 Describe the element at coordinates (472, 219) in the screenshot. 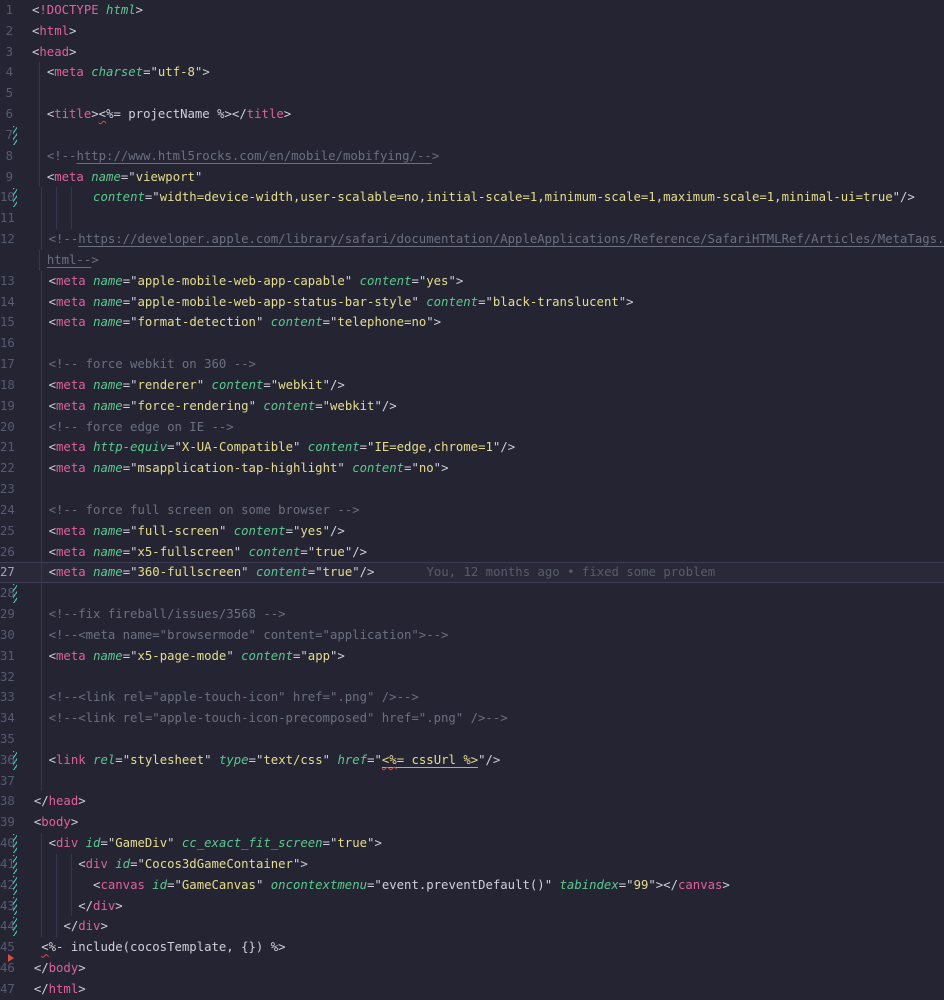

I see `code-line: 11` at that location.